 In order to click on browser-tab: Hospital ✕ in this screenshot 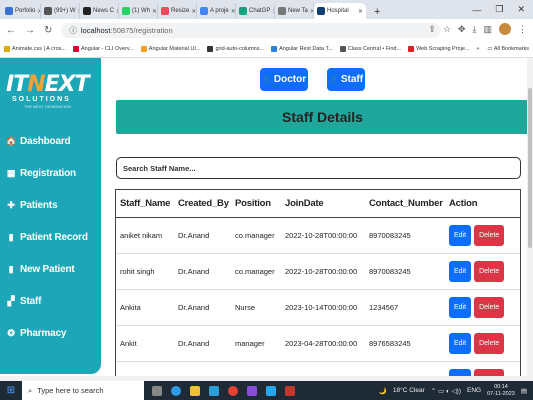, I will do `click(340, 11)`.